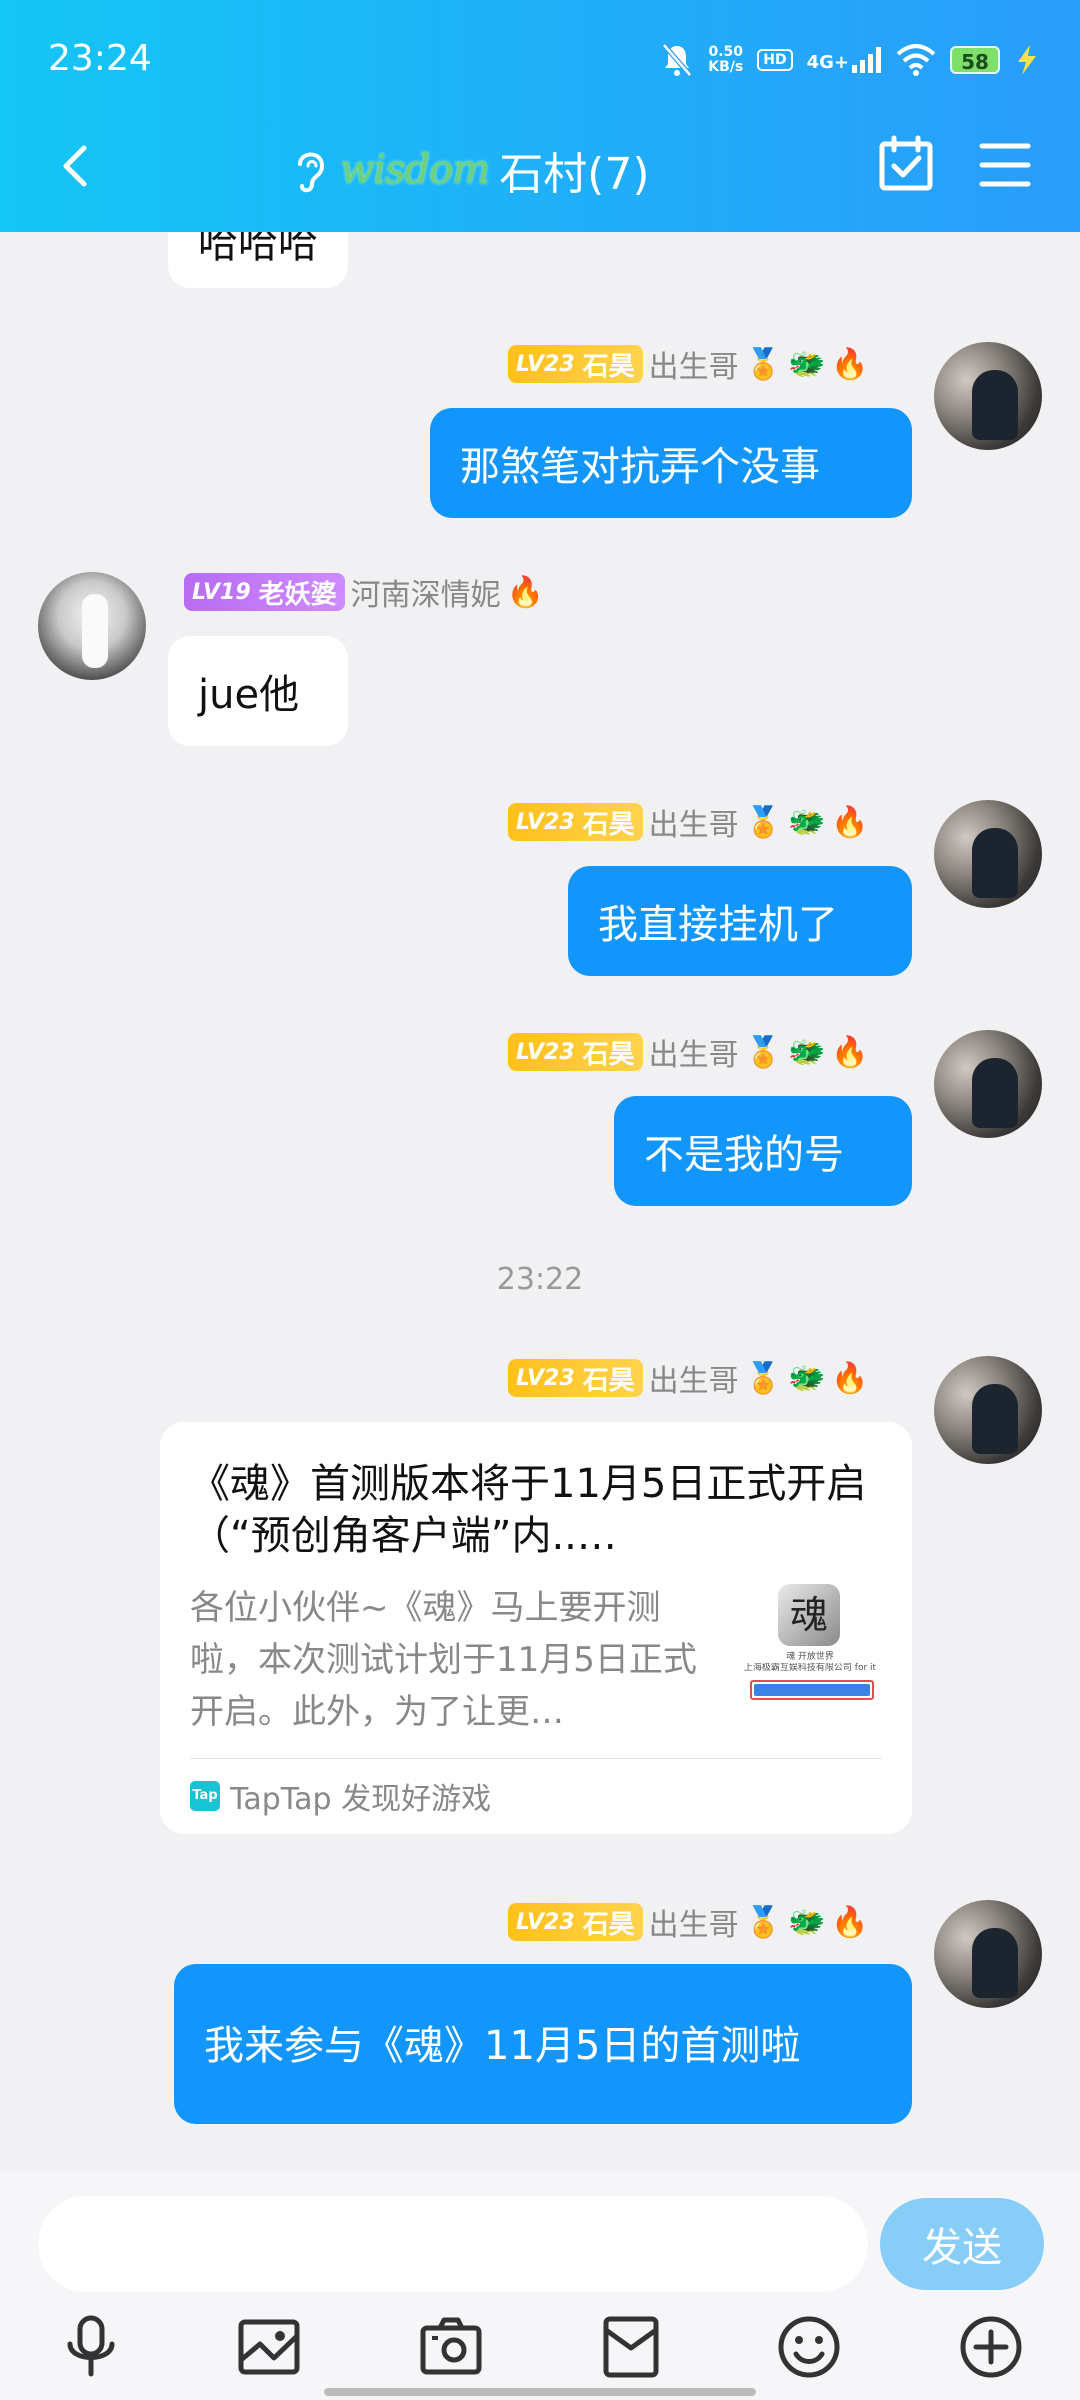  What do you see at coordinates (540, 2392) in the screenshot?
I see `home-indicator` at bounding box center [540, 2392].